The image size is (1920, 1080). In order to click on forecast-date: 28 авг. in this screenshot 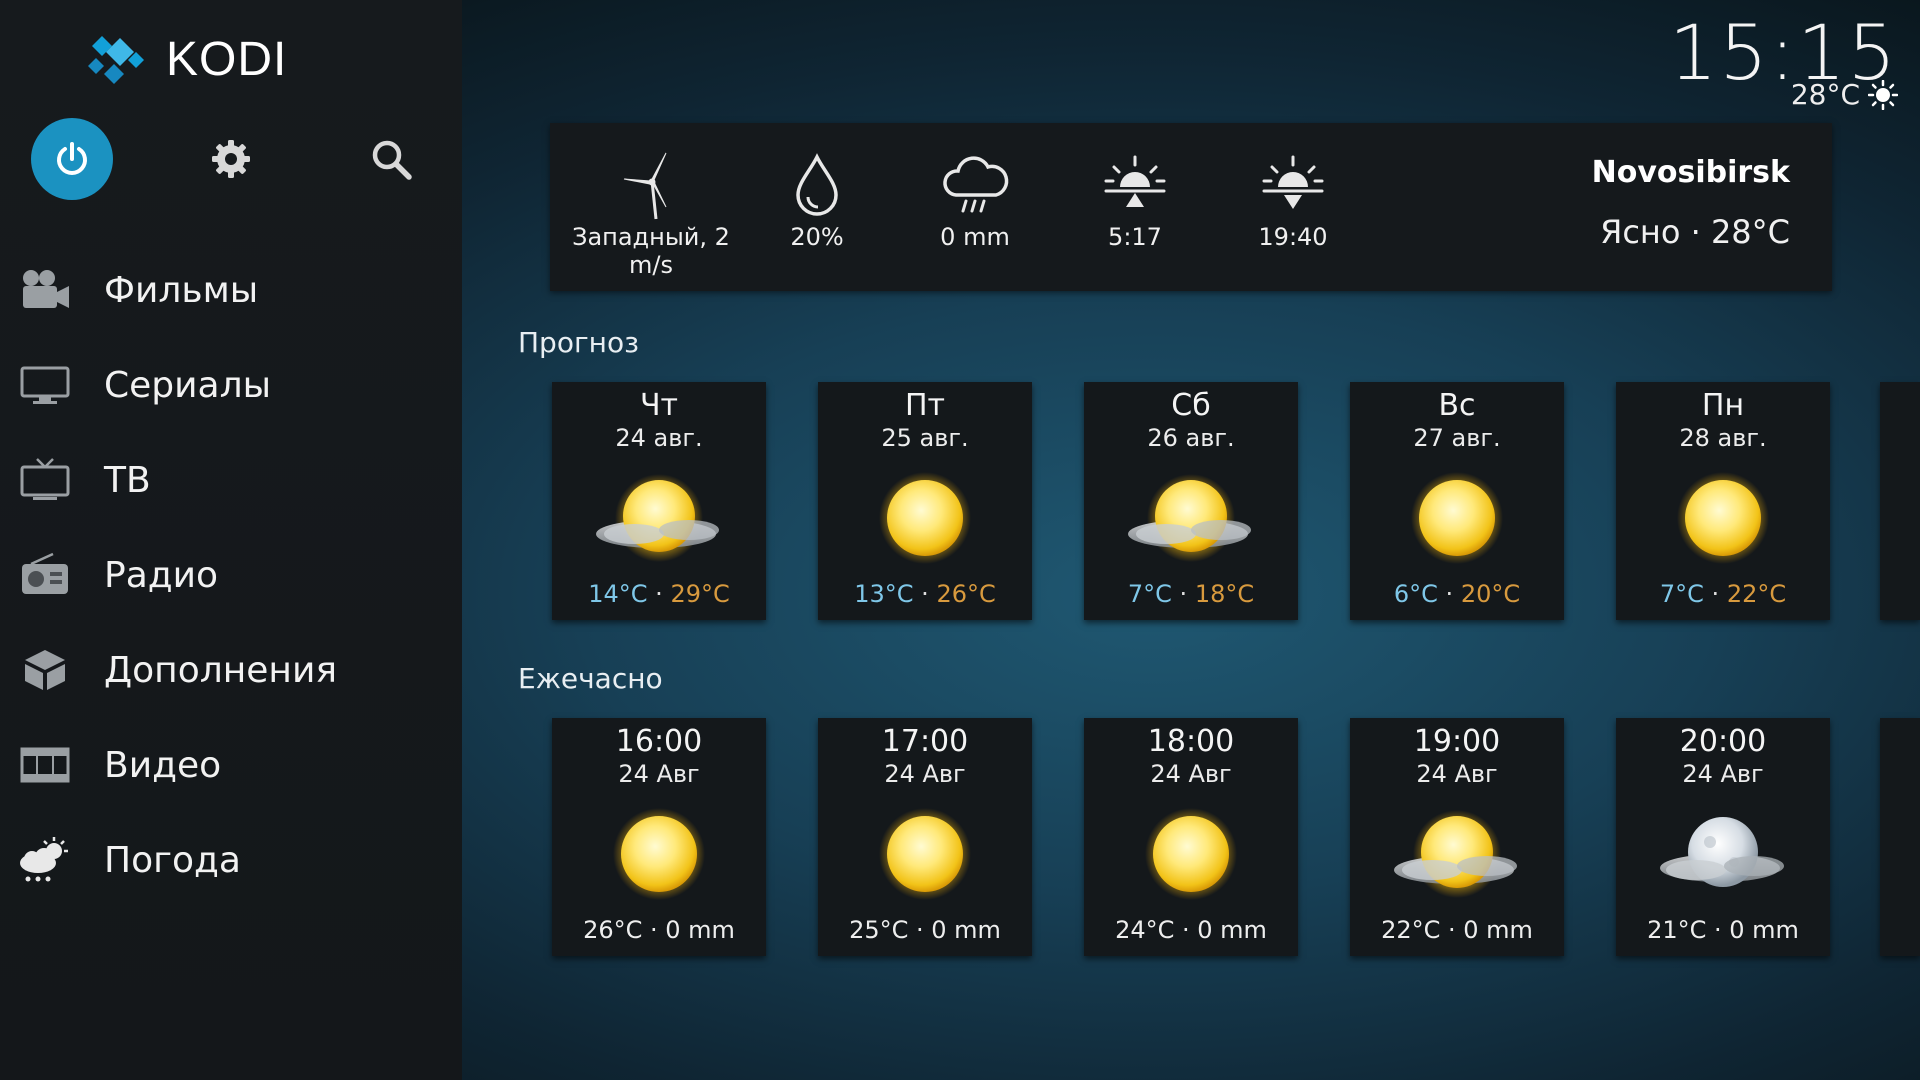, I will do `click(1723, 438)`.